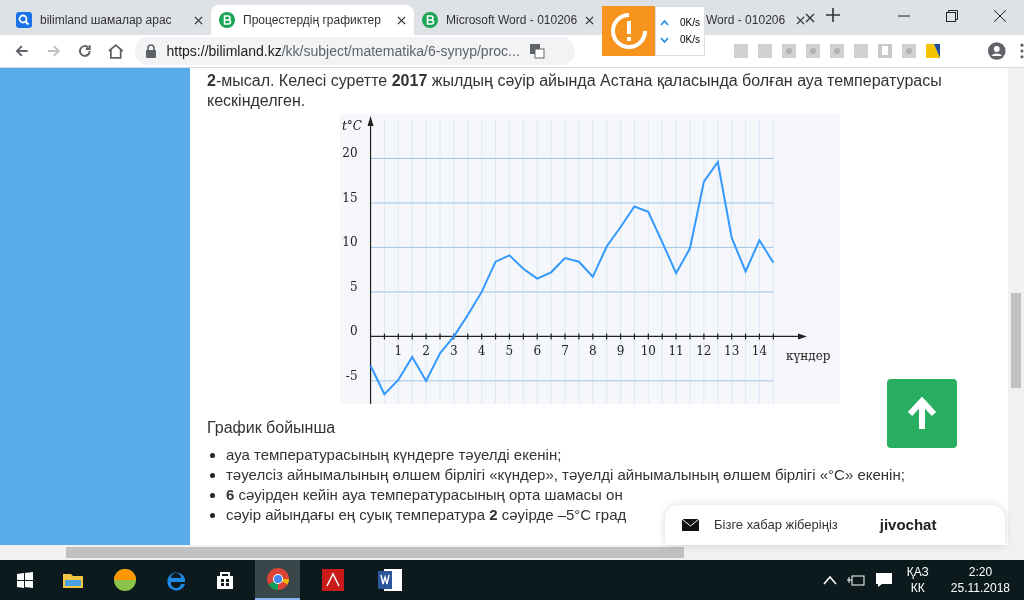  Describe the element at coordinates (1016, 306) in the screenshot. I see `scrollbar` at that location.